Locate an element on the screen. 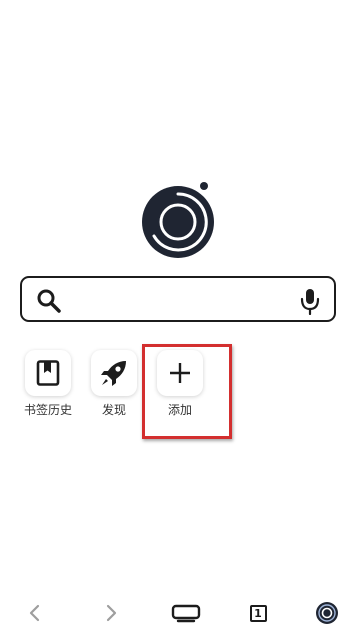 This screenshot has width=360, height=640. shortcut-discover: 发现 is located at coordinates (114, 384).